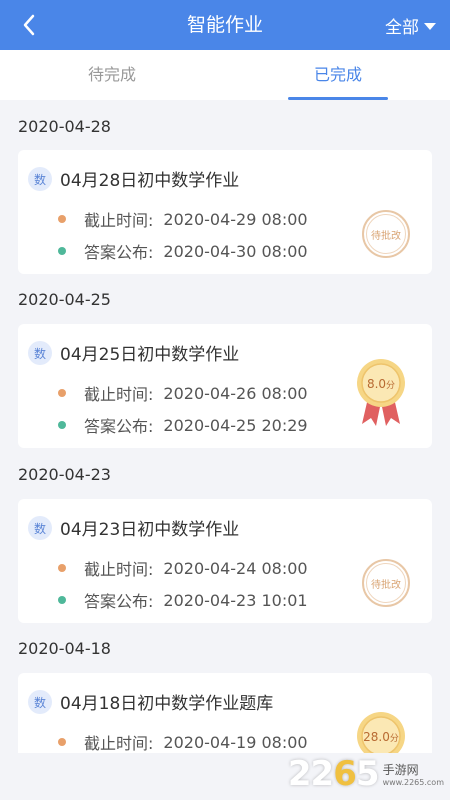 The height and width of the screenshot is (800, 450). I want to click on watermark-digits-a: 22, so click(310, 774).